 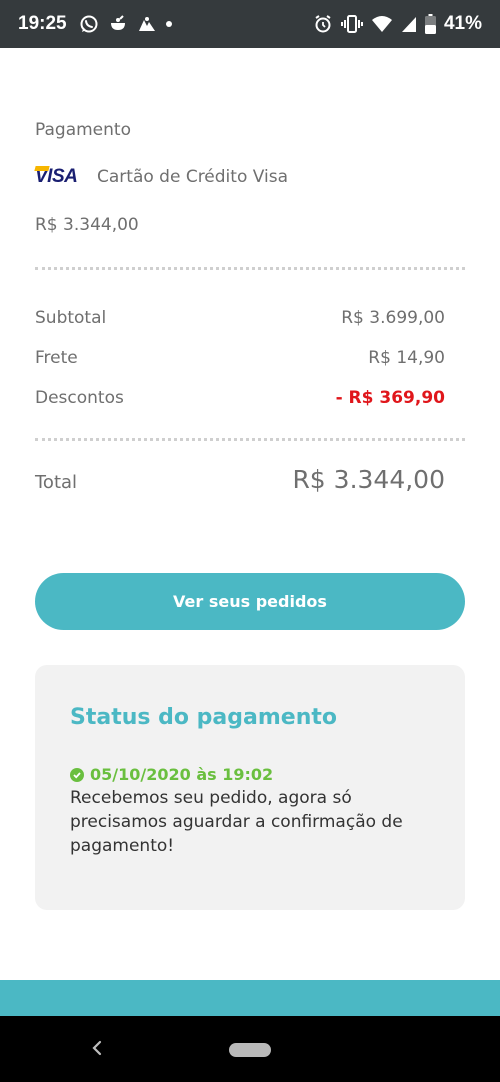 I want to click on total-label: Total, so click(x=56, y=482).